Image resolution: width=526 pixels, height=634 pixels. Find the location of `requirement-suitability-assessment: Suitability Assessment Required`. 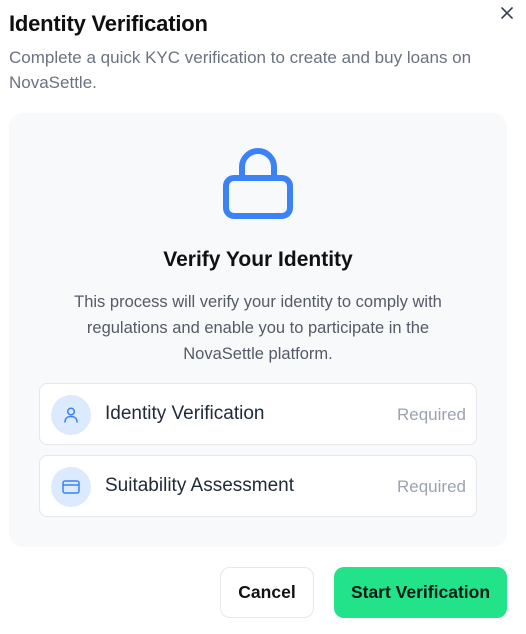

requirement-suitability-assessment: Suitability Assessment Required is located at coordinates (258, 486).